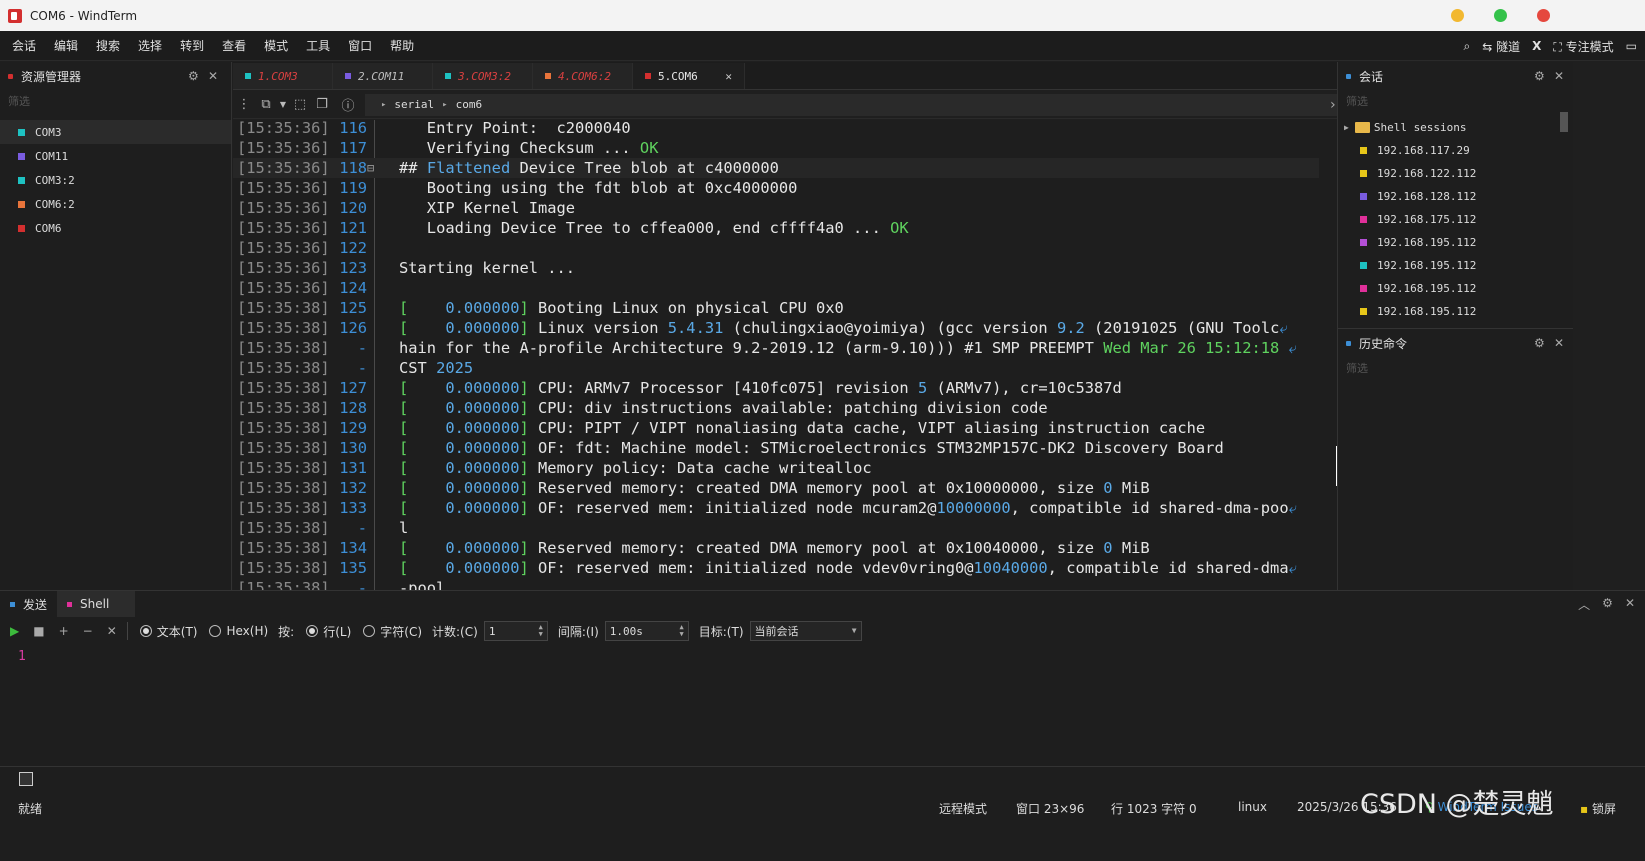 Image resolution: width=1645 pixels, height=861 pixels. What do you see at coordinates (115, 156) in the screenshot?
I see `explorer-item-com11: COM11` at bounding box center [115, 156].